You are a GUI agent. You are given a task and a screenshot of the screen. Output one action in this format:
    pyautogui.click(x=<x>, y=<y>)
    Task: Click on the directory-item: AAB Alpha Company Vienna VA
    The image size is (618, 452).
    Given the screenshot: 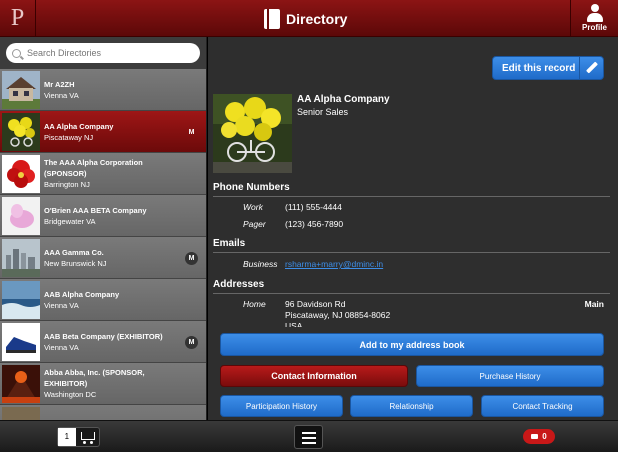 What is the action you would take?
    pyautogui.click(x=103, y=300)
    